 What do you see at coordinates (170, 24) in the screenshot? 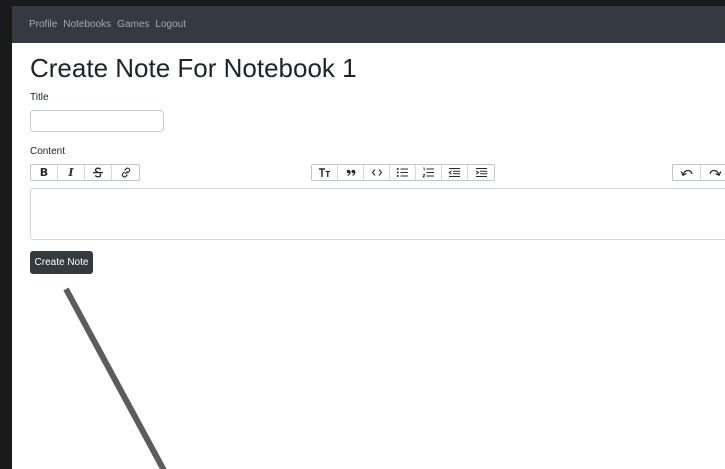
I see `nav-link-logout: Logout` at bounding box center [170, 24].